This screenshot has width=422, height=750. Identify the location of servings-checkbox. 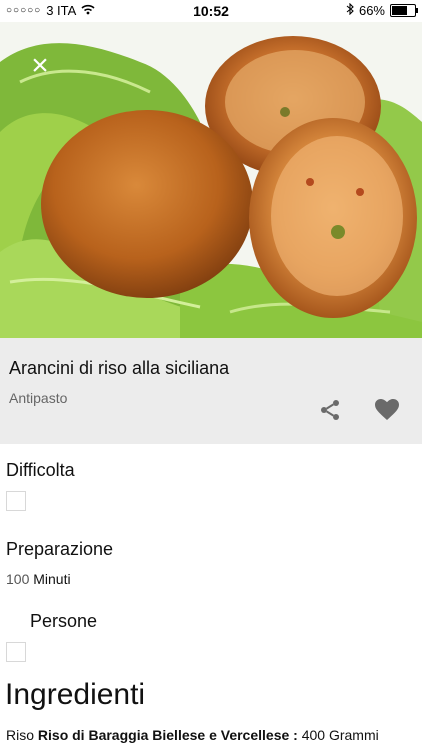
(16, 652).